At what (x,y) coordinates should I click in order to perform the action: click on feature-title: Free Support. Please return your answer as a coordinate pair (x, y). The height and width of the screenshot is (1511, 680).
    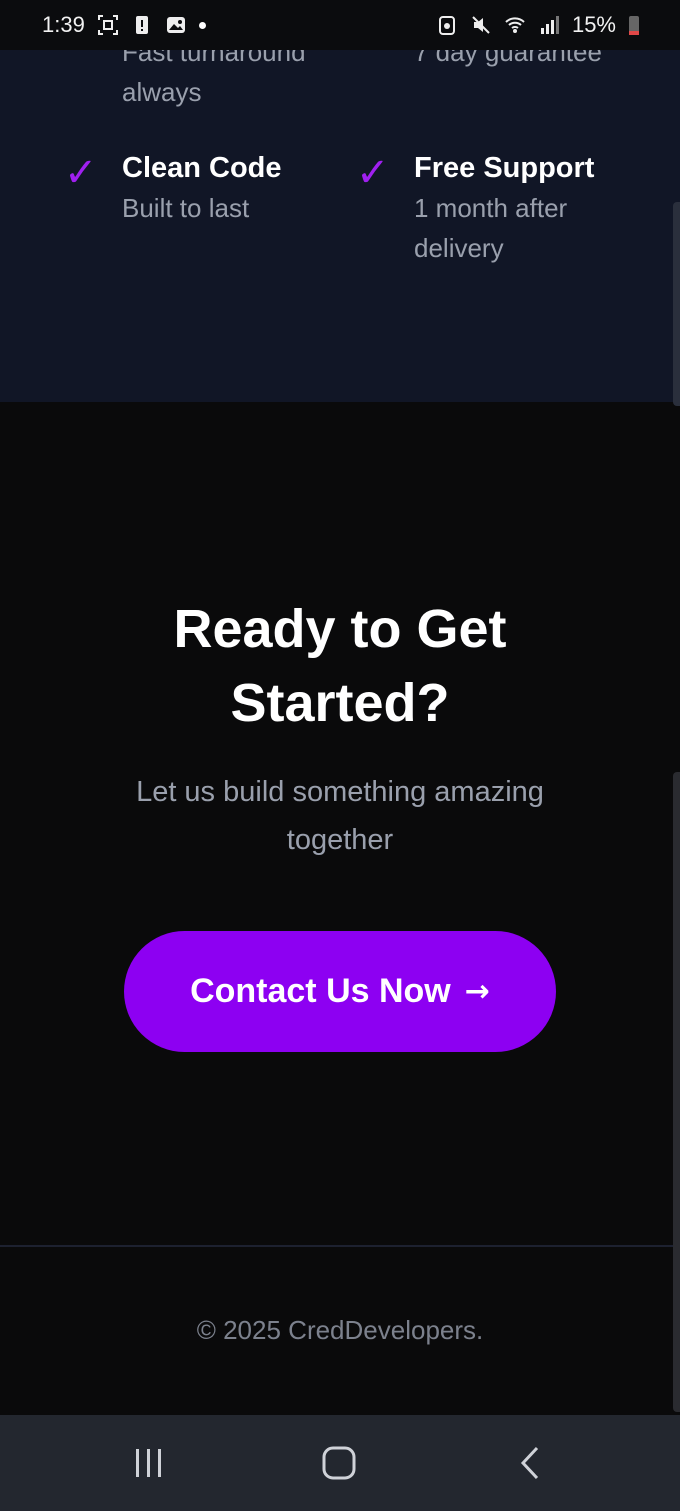
    Looking at the image, I should click on (504, 168).